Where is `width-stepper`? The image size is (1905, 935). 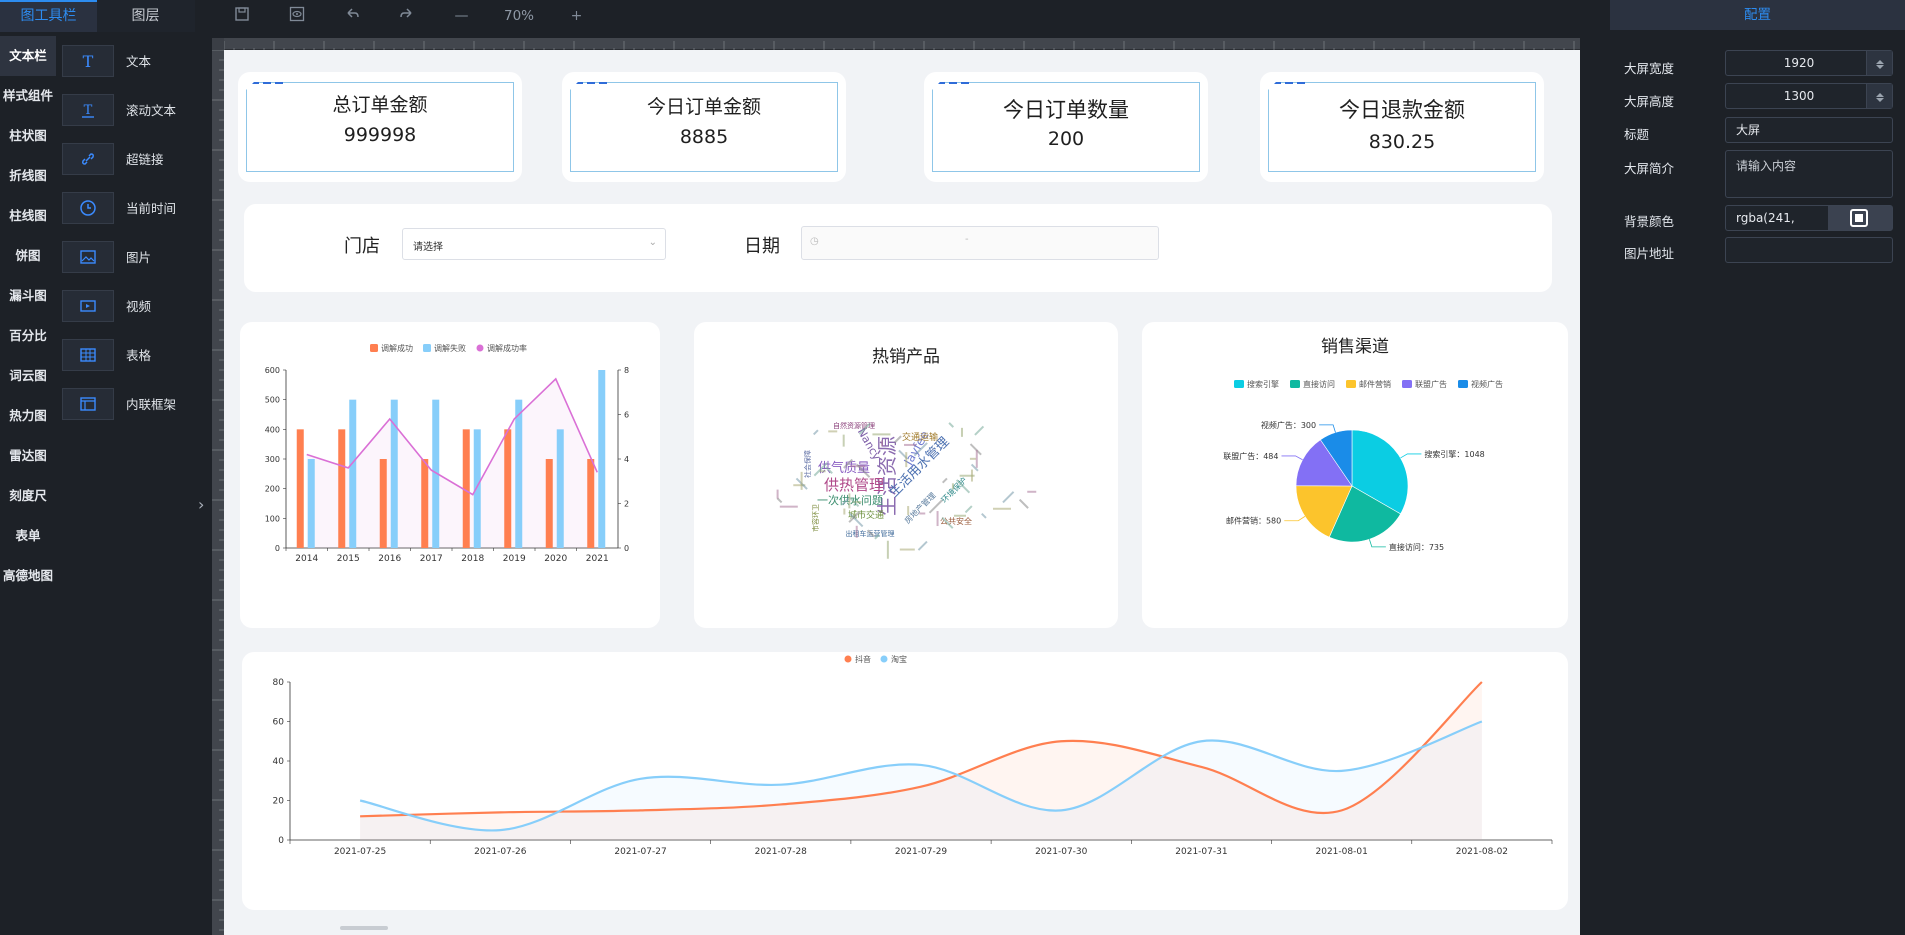 width-stepper is located at coordinates (1879, 63).